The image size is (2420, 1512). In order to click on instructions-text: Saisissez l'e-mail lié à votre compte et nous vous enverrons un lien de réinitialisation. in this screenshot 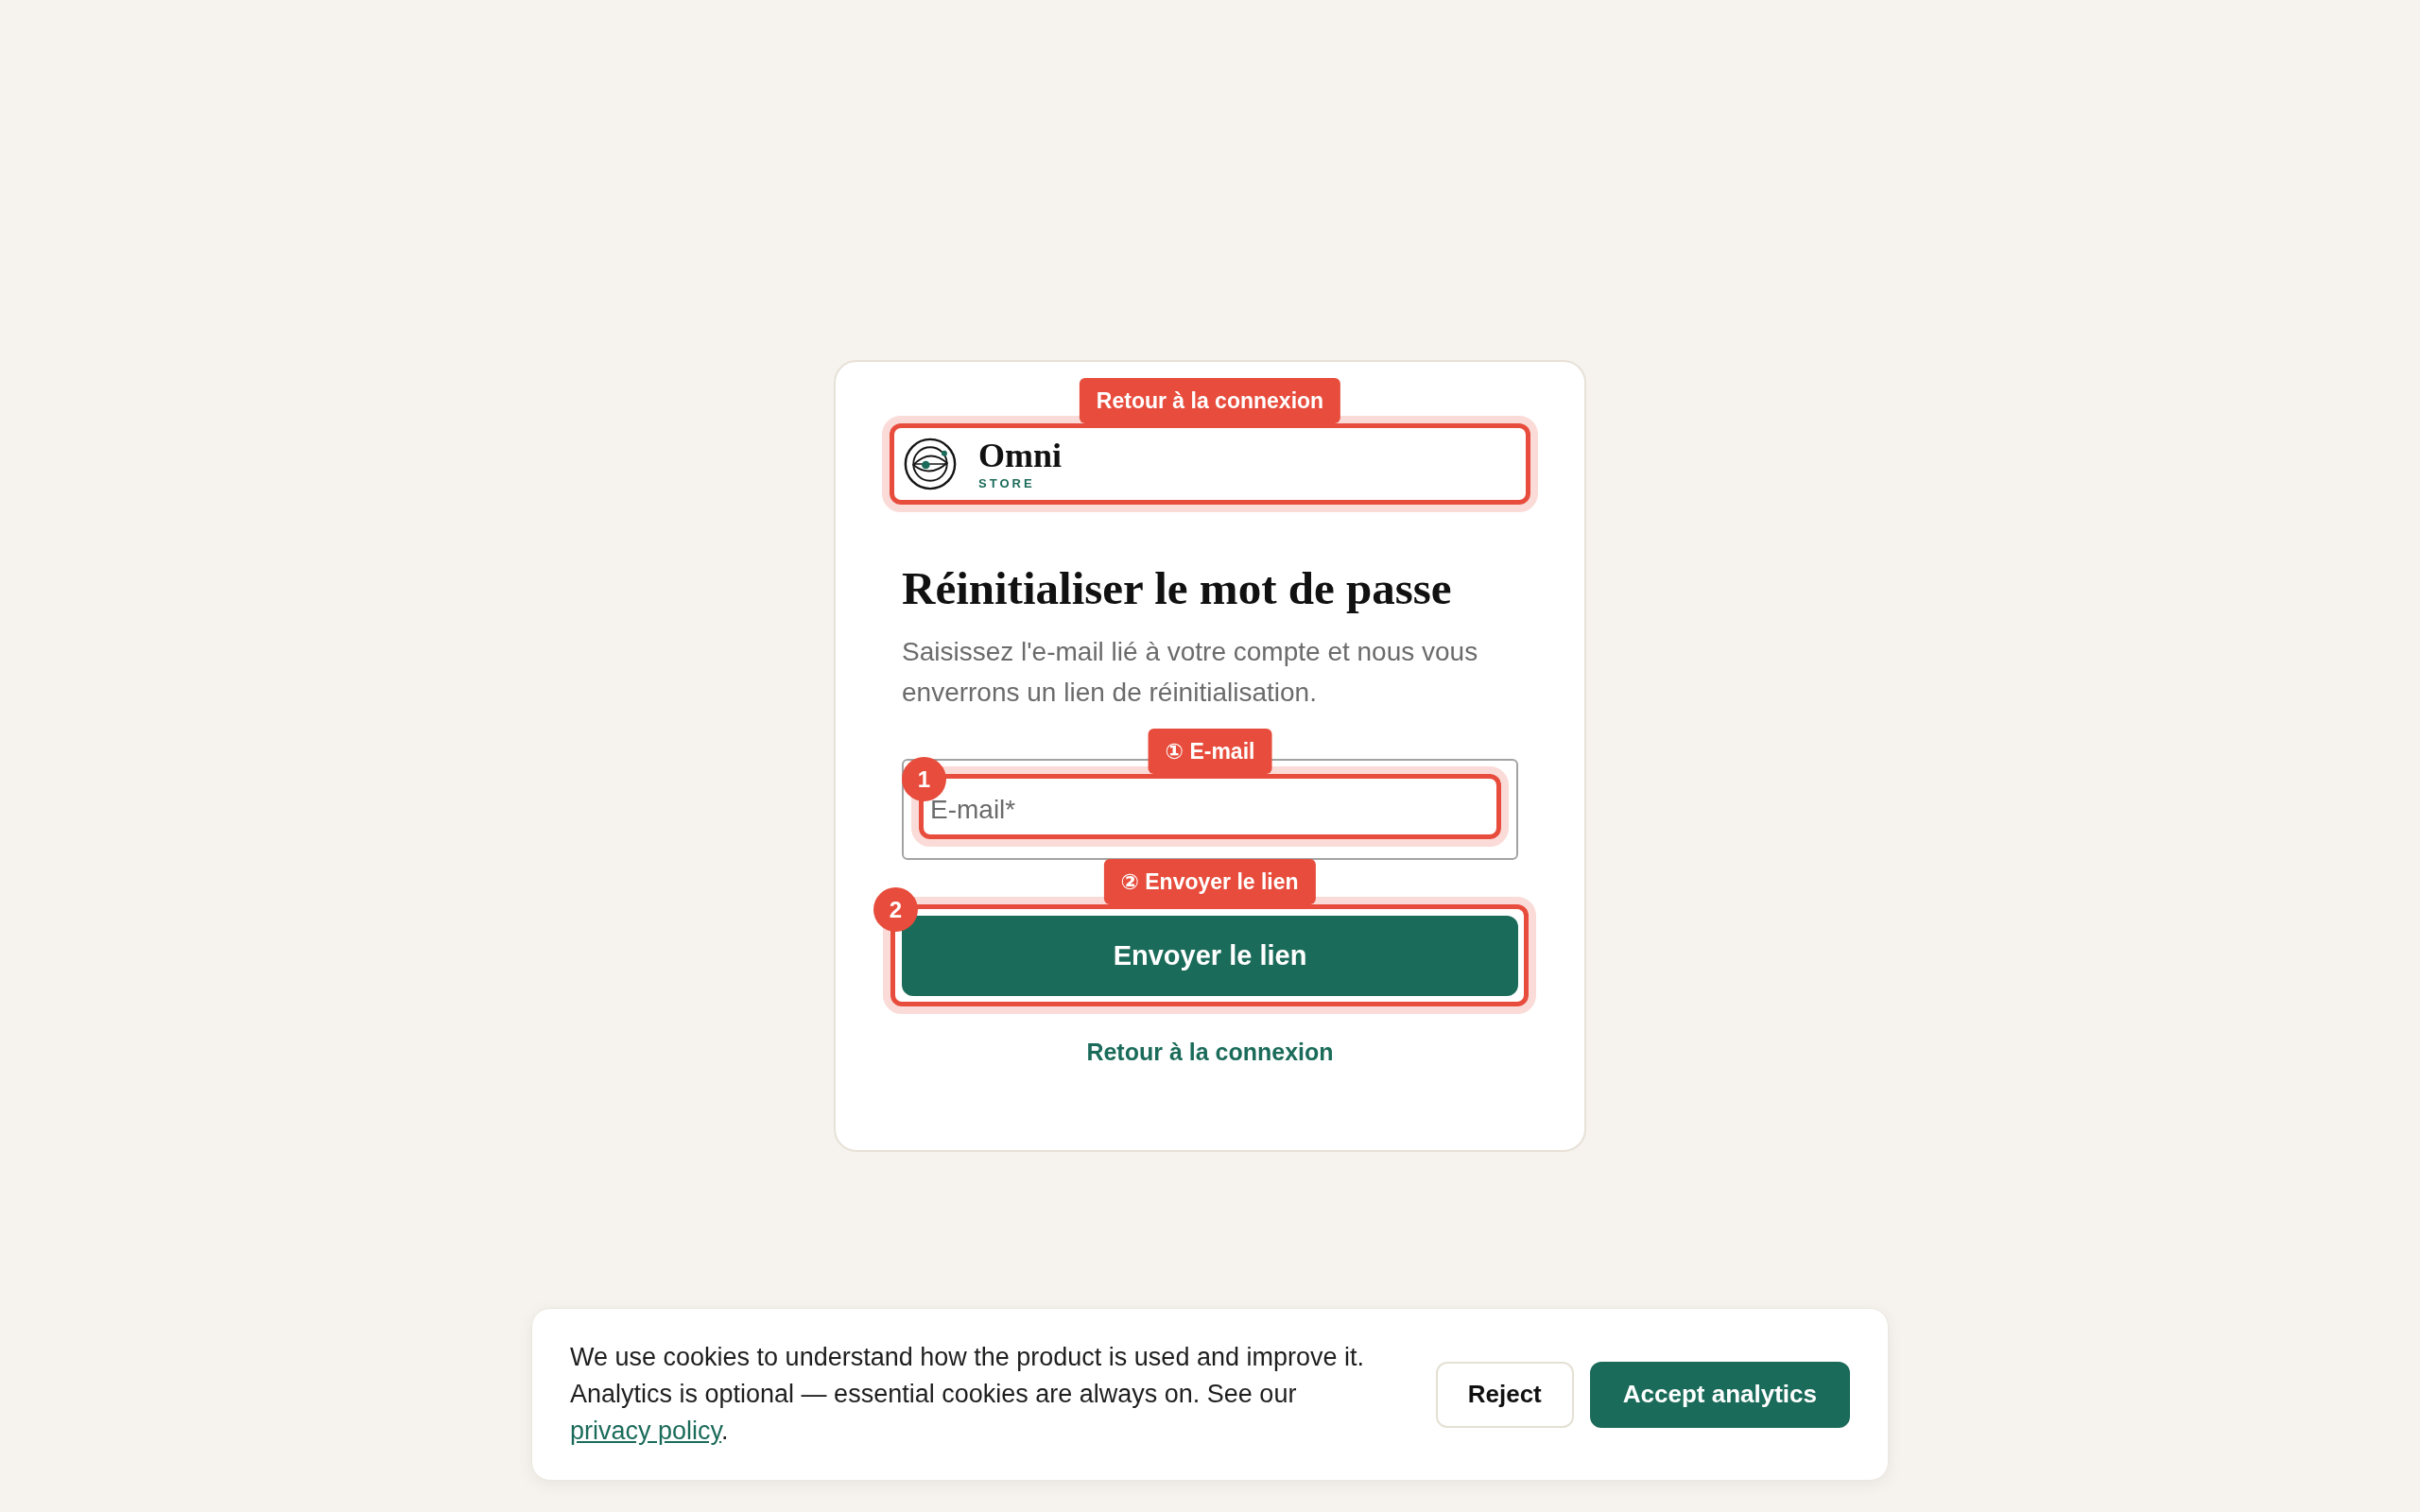, I will do `click(1190, 672)`.